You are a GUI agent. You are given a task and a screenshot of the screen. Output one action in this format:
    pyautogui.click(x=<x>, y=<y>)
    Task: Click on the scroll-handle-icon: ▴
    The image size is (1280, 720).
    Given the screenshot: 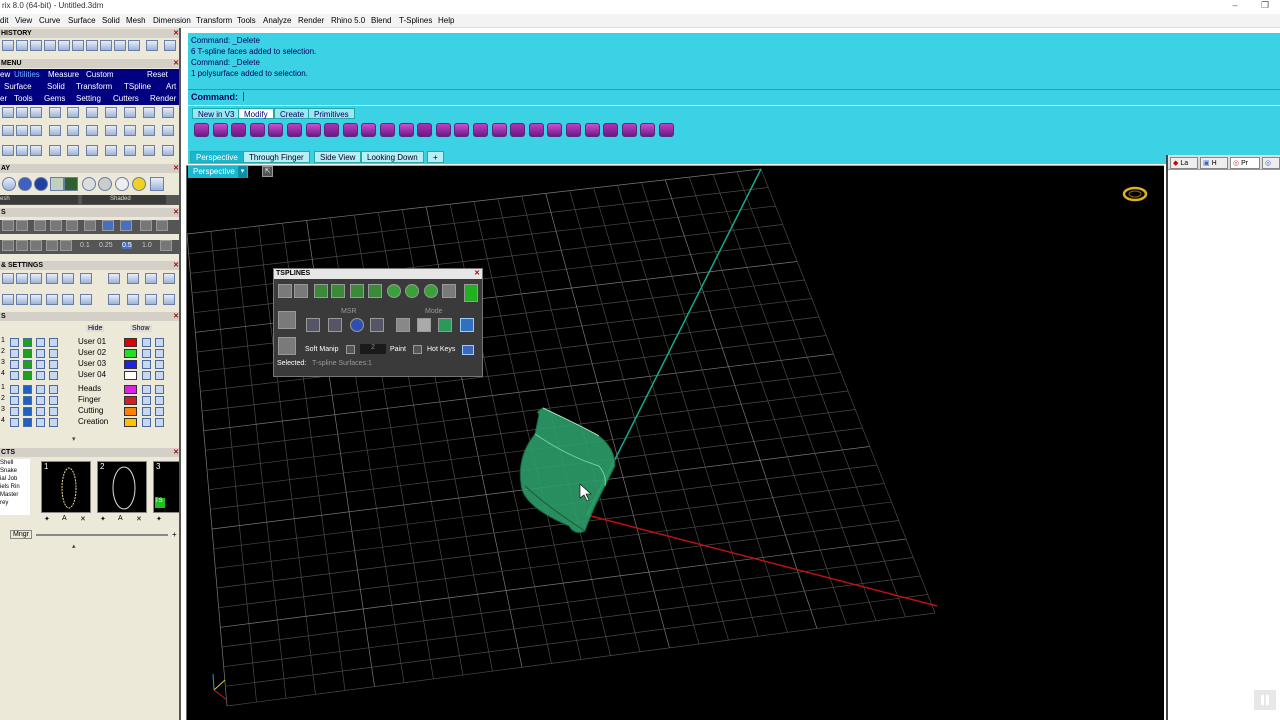 What is the action you would take?
    pyautogui.click(x=74, y=546)
    